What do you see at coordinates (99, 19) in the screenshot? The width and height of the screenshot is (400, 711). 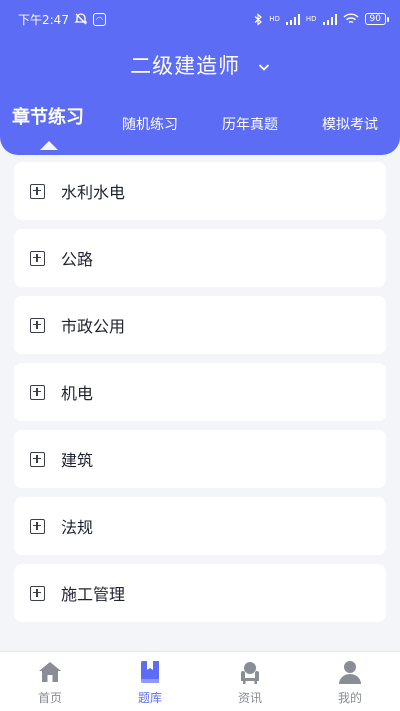 I see `app-notification-icon: ◠` at bounding box center [99, 19].